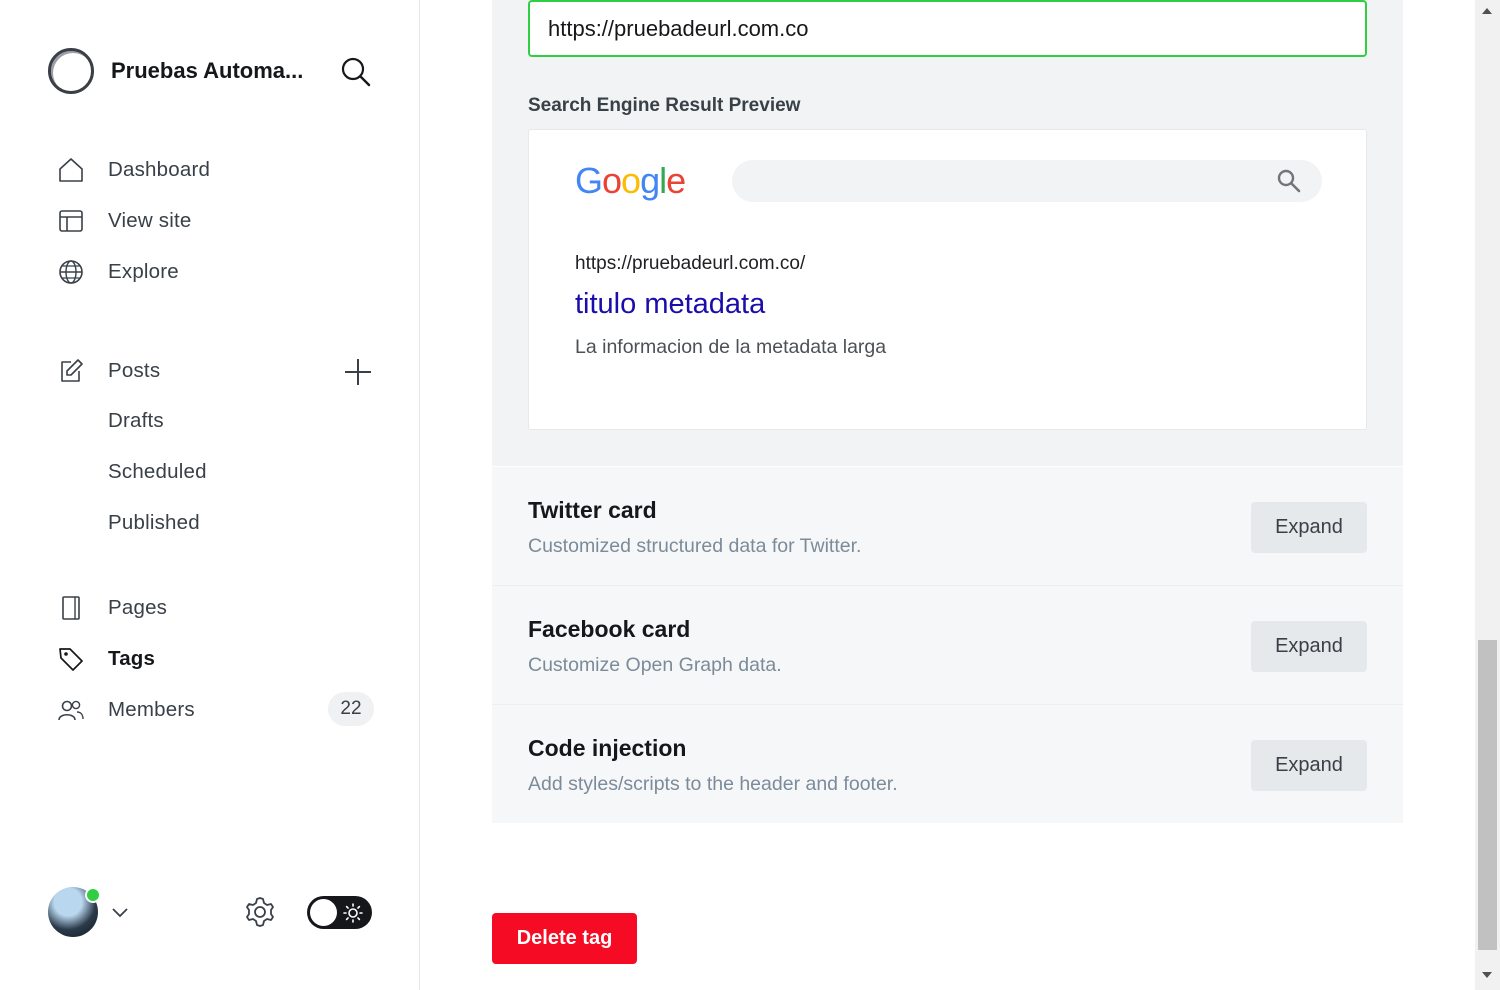 The image size is (1500, 990). What do you see at coordinates (138, 607) in the screenshot?
I see `sidebar-item-label: Pages` at bounding box center [138, 607].